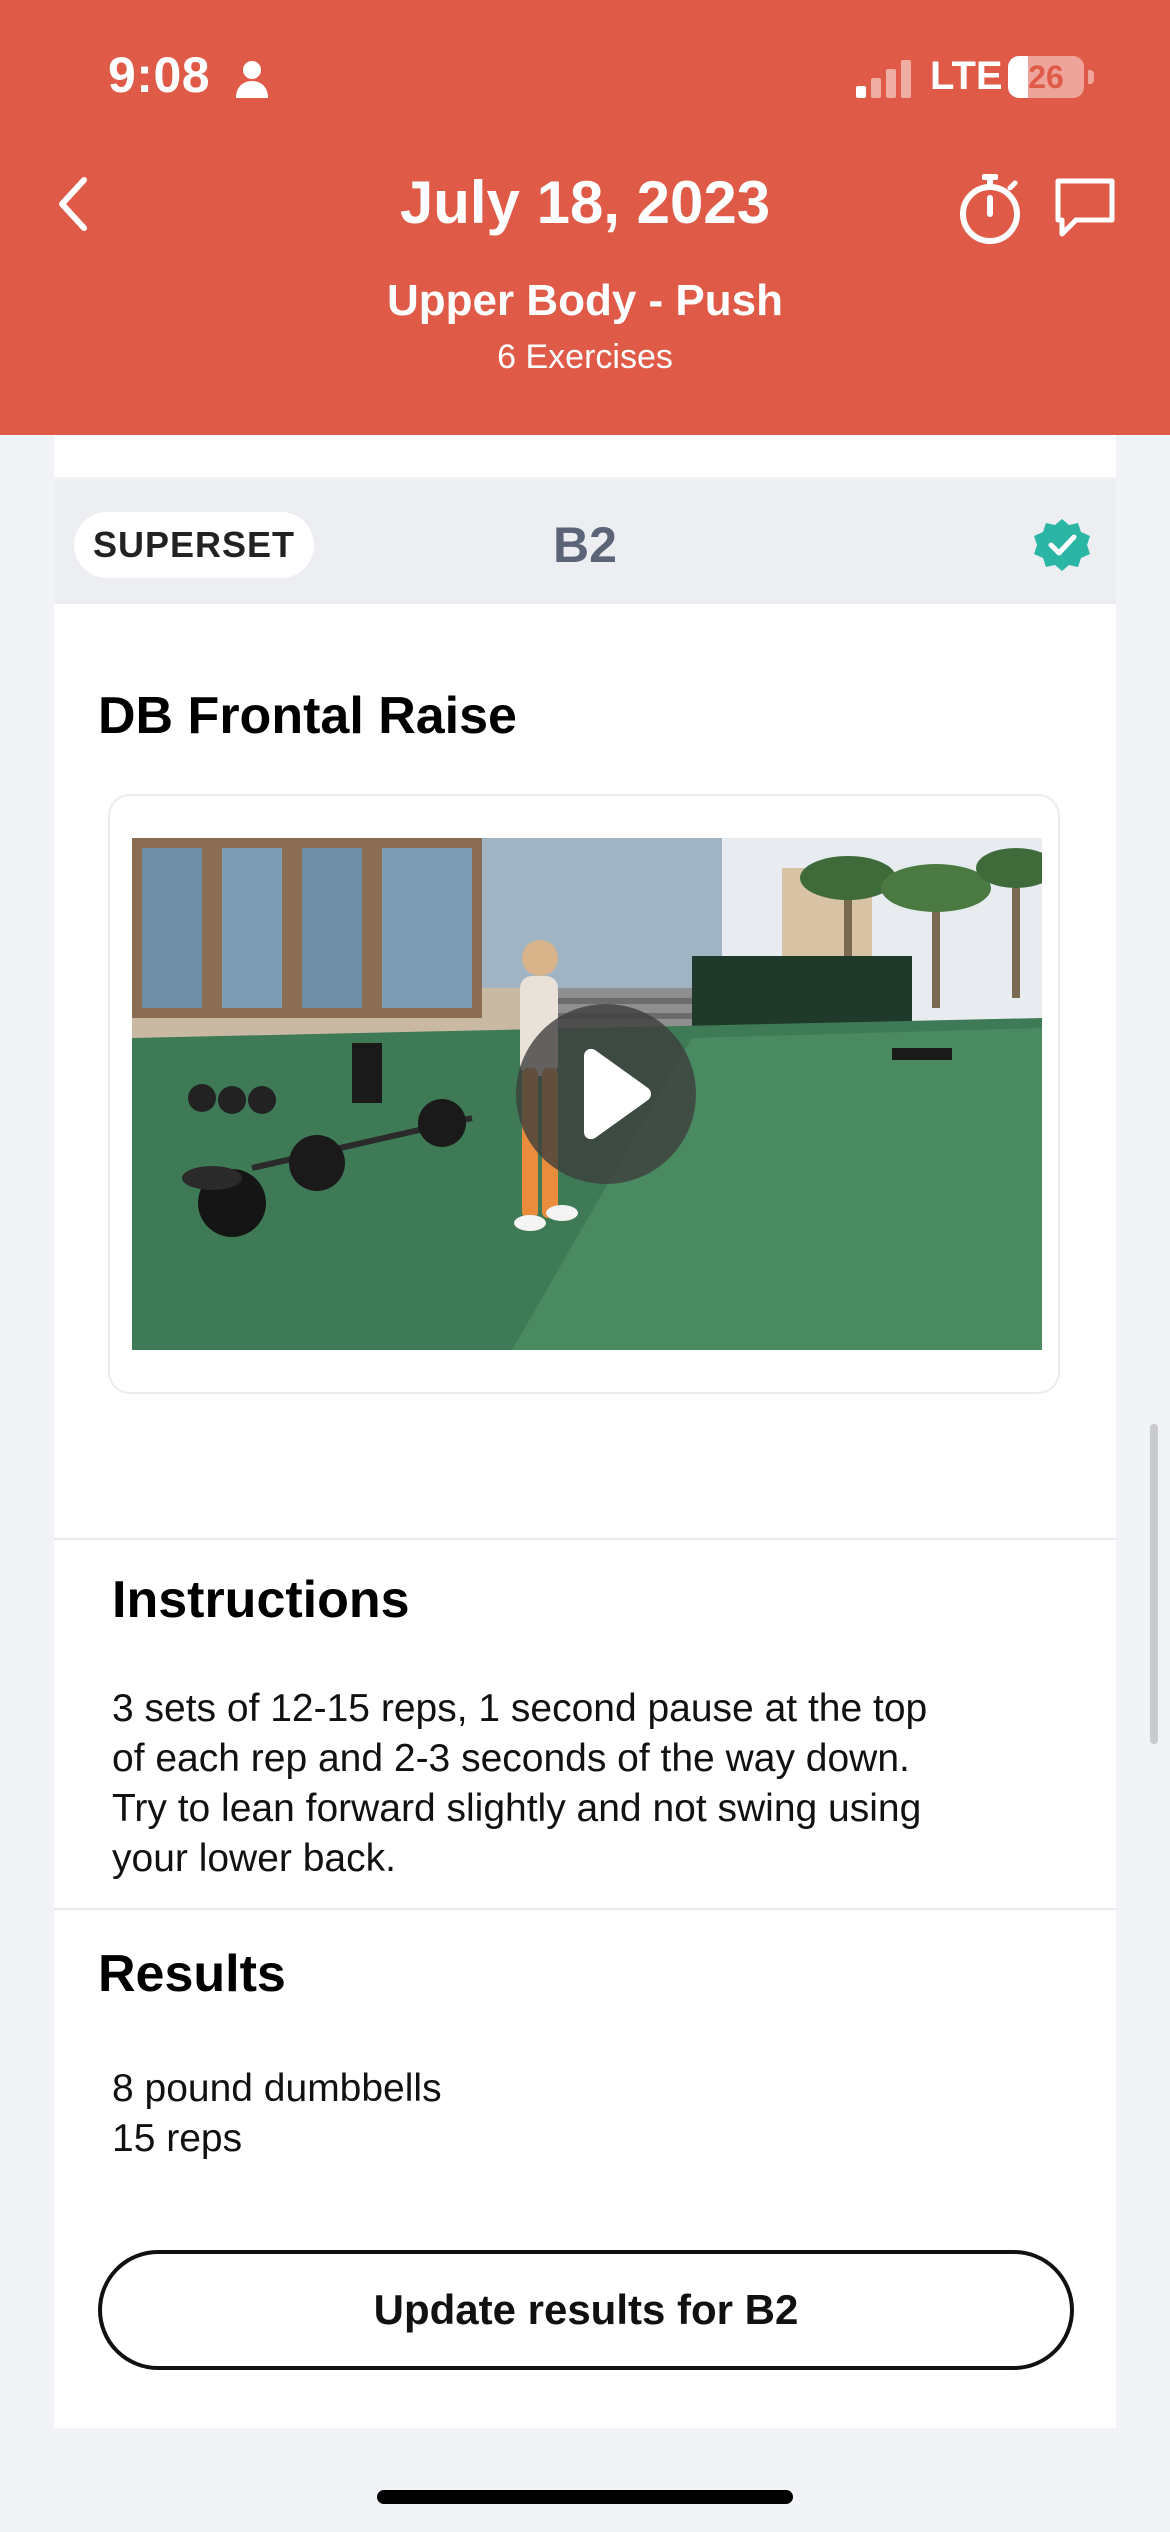 Image resolution: width=1170 pixels, height=2532 pixels. What do you see at coordinates (966, 76) in the screenshot?
I see `network-type: LTE` at bounding box center [966, 76].